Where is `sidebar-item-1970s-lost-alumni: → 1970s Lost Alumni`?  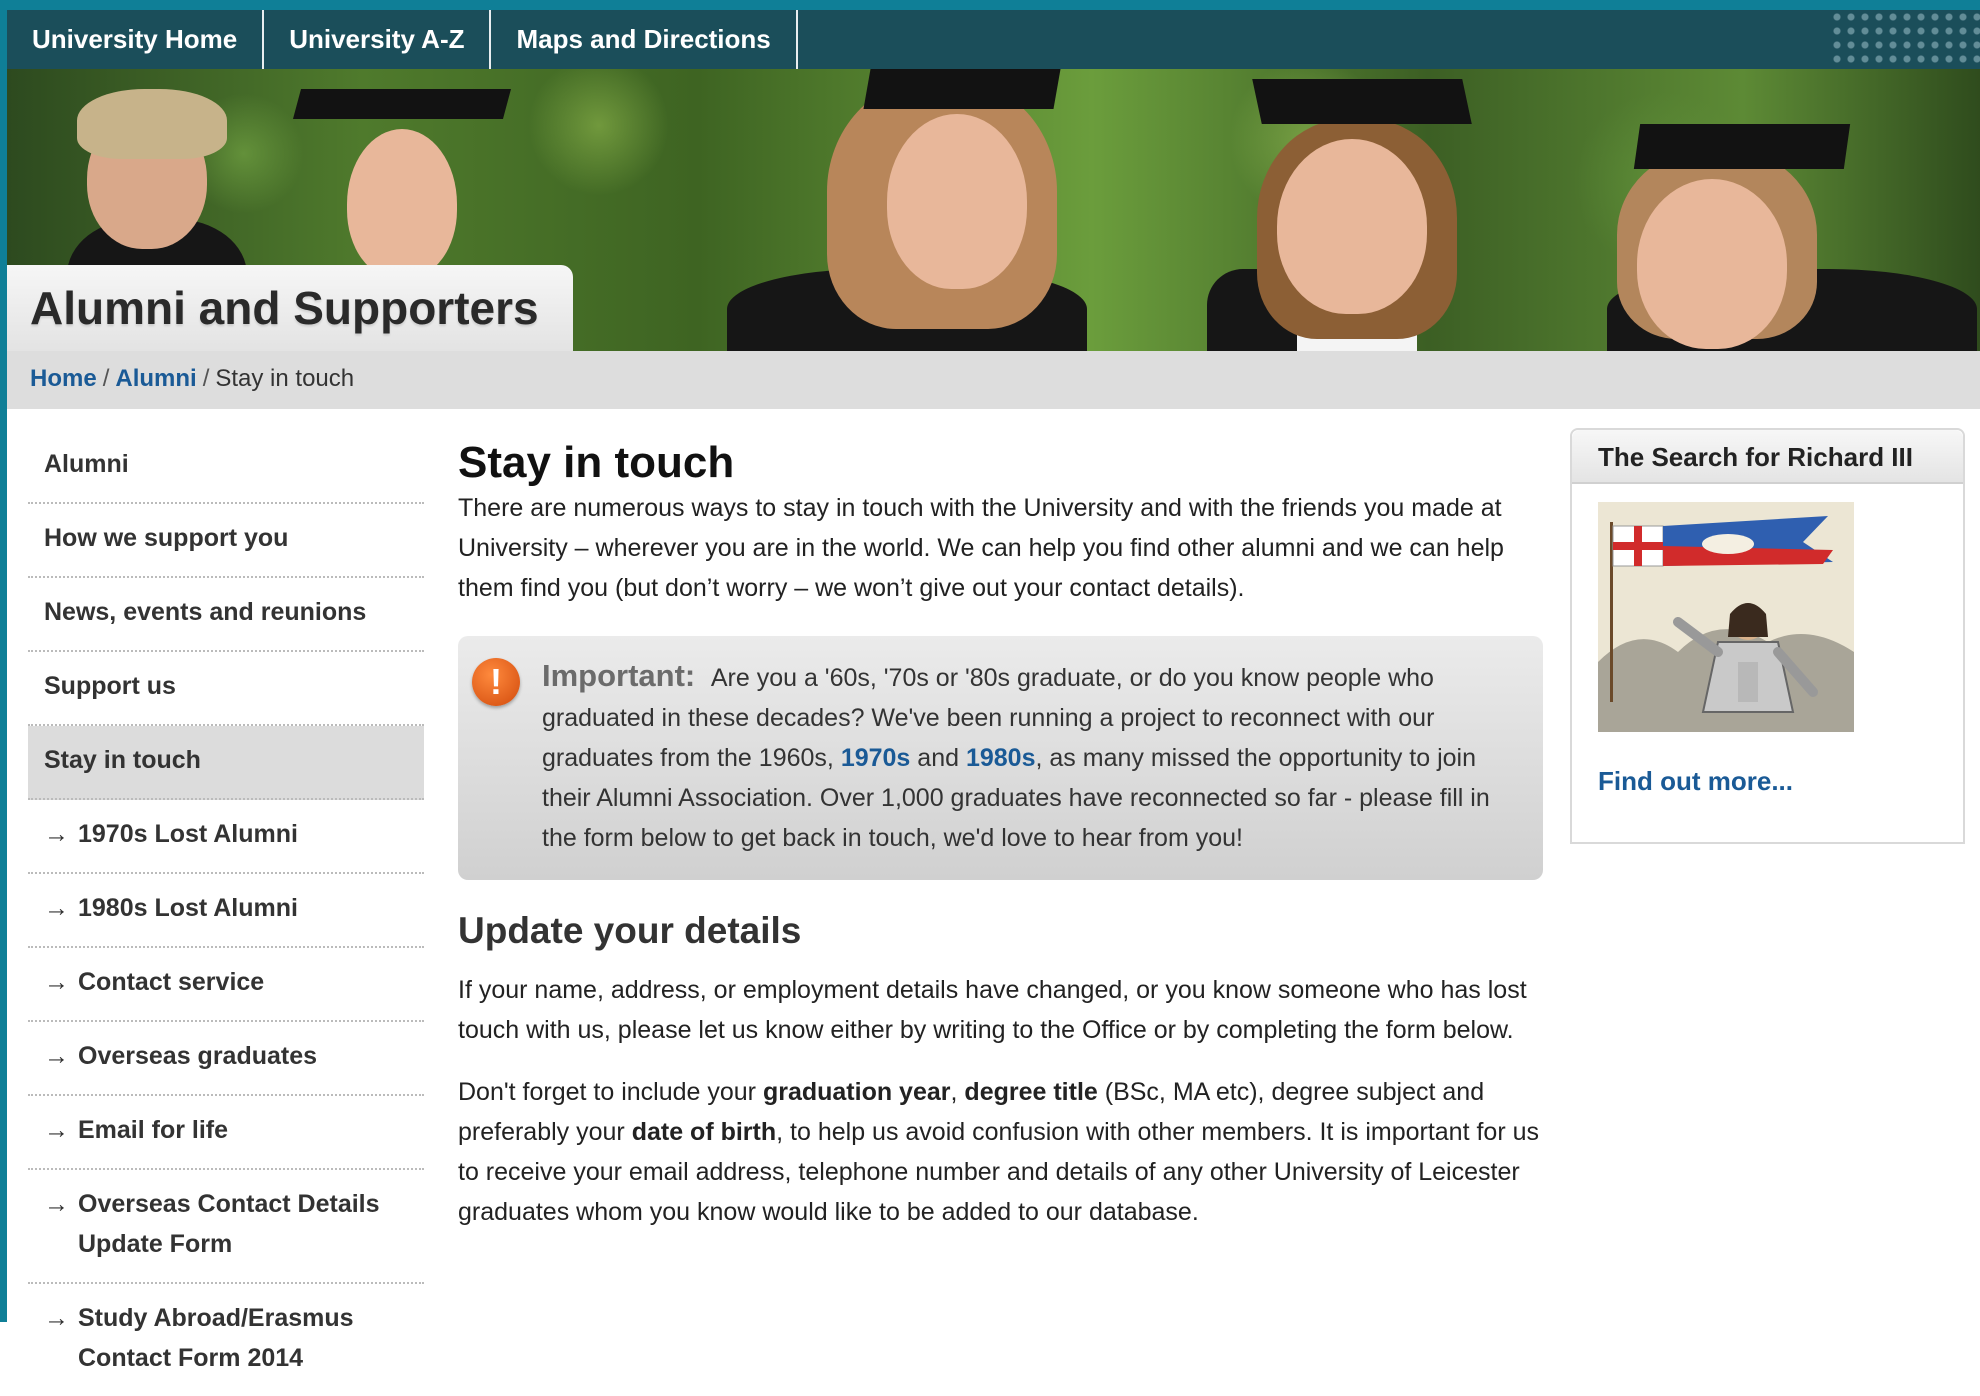 sidebar-item-1970s-lost-alumni: → 1970s Lost Alumni is located at coordinates (226, 837).